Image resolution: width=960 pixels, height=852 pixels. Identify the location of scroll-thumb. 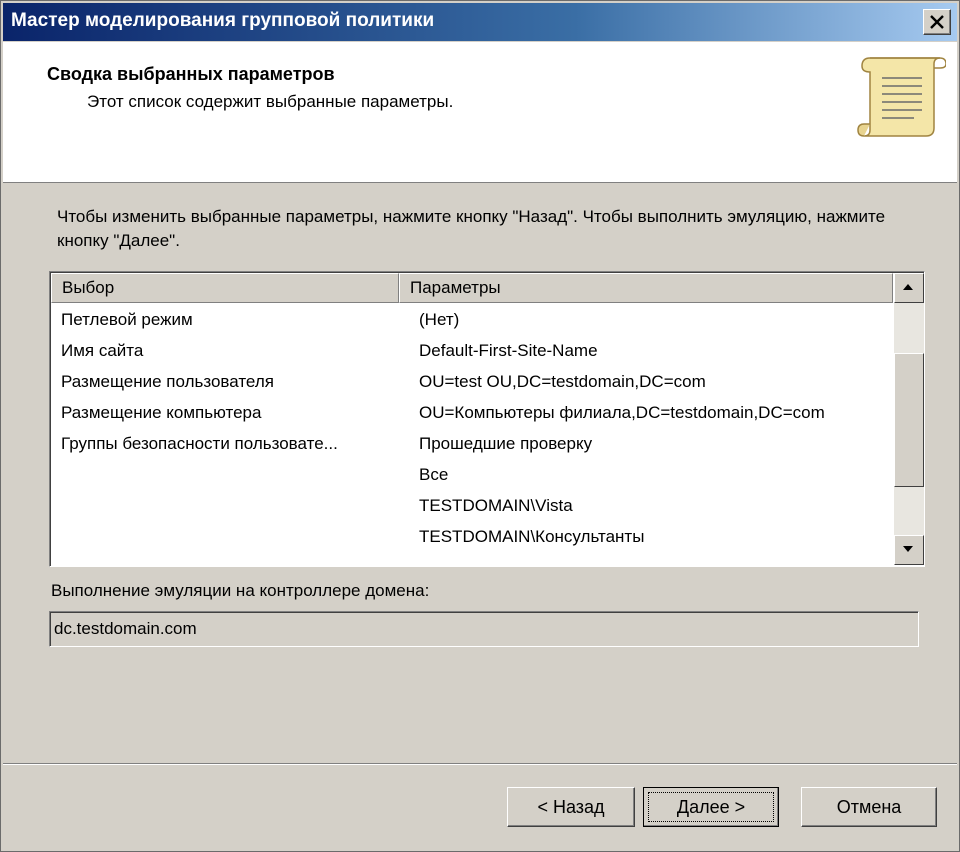
(909, 420).